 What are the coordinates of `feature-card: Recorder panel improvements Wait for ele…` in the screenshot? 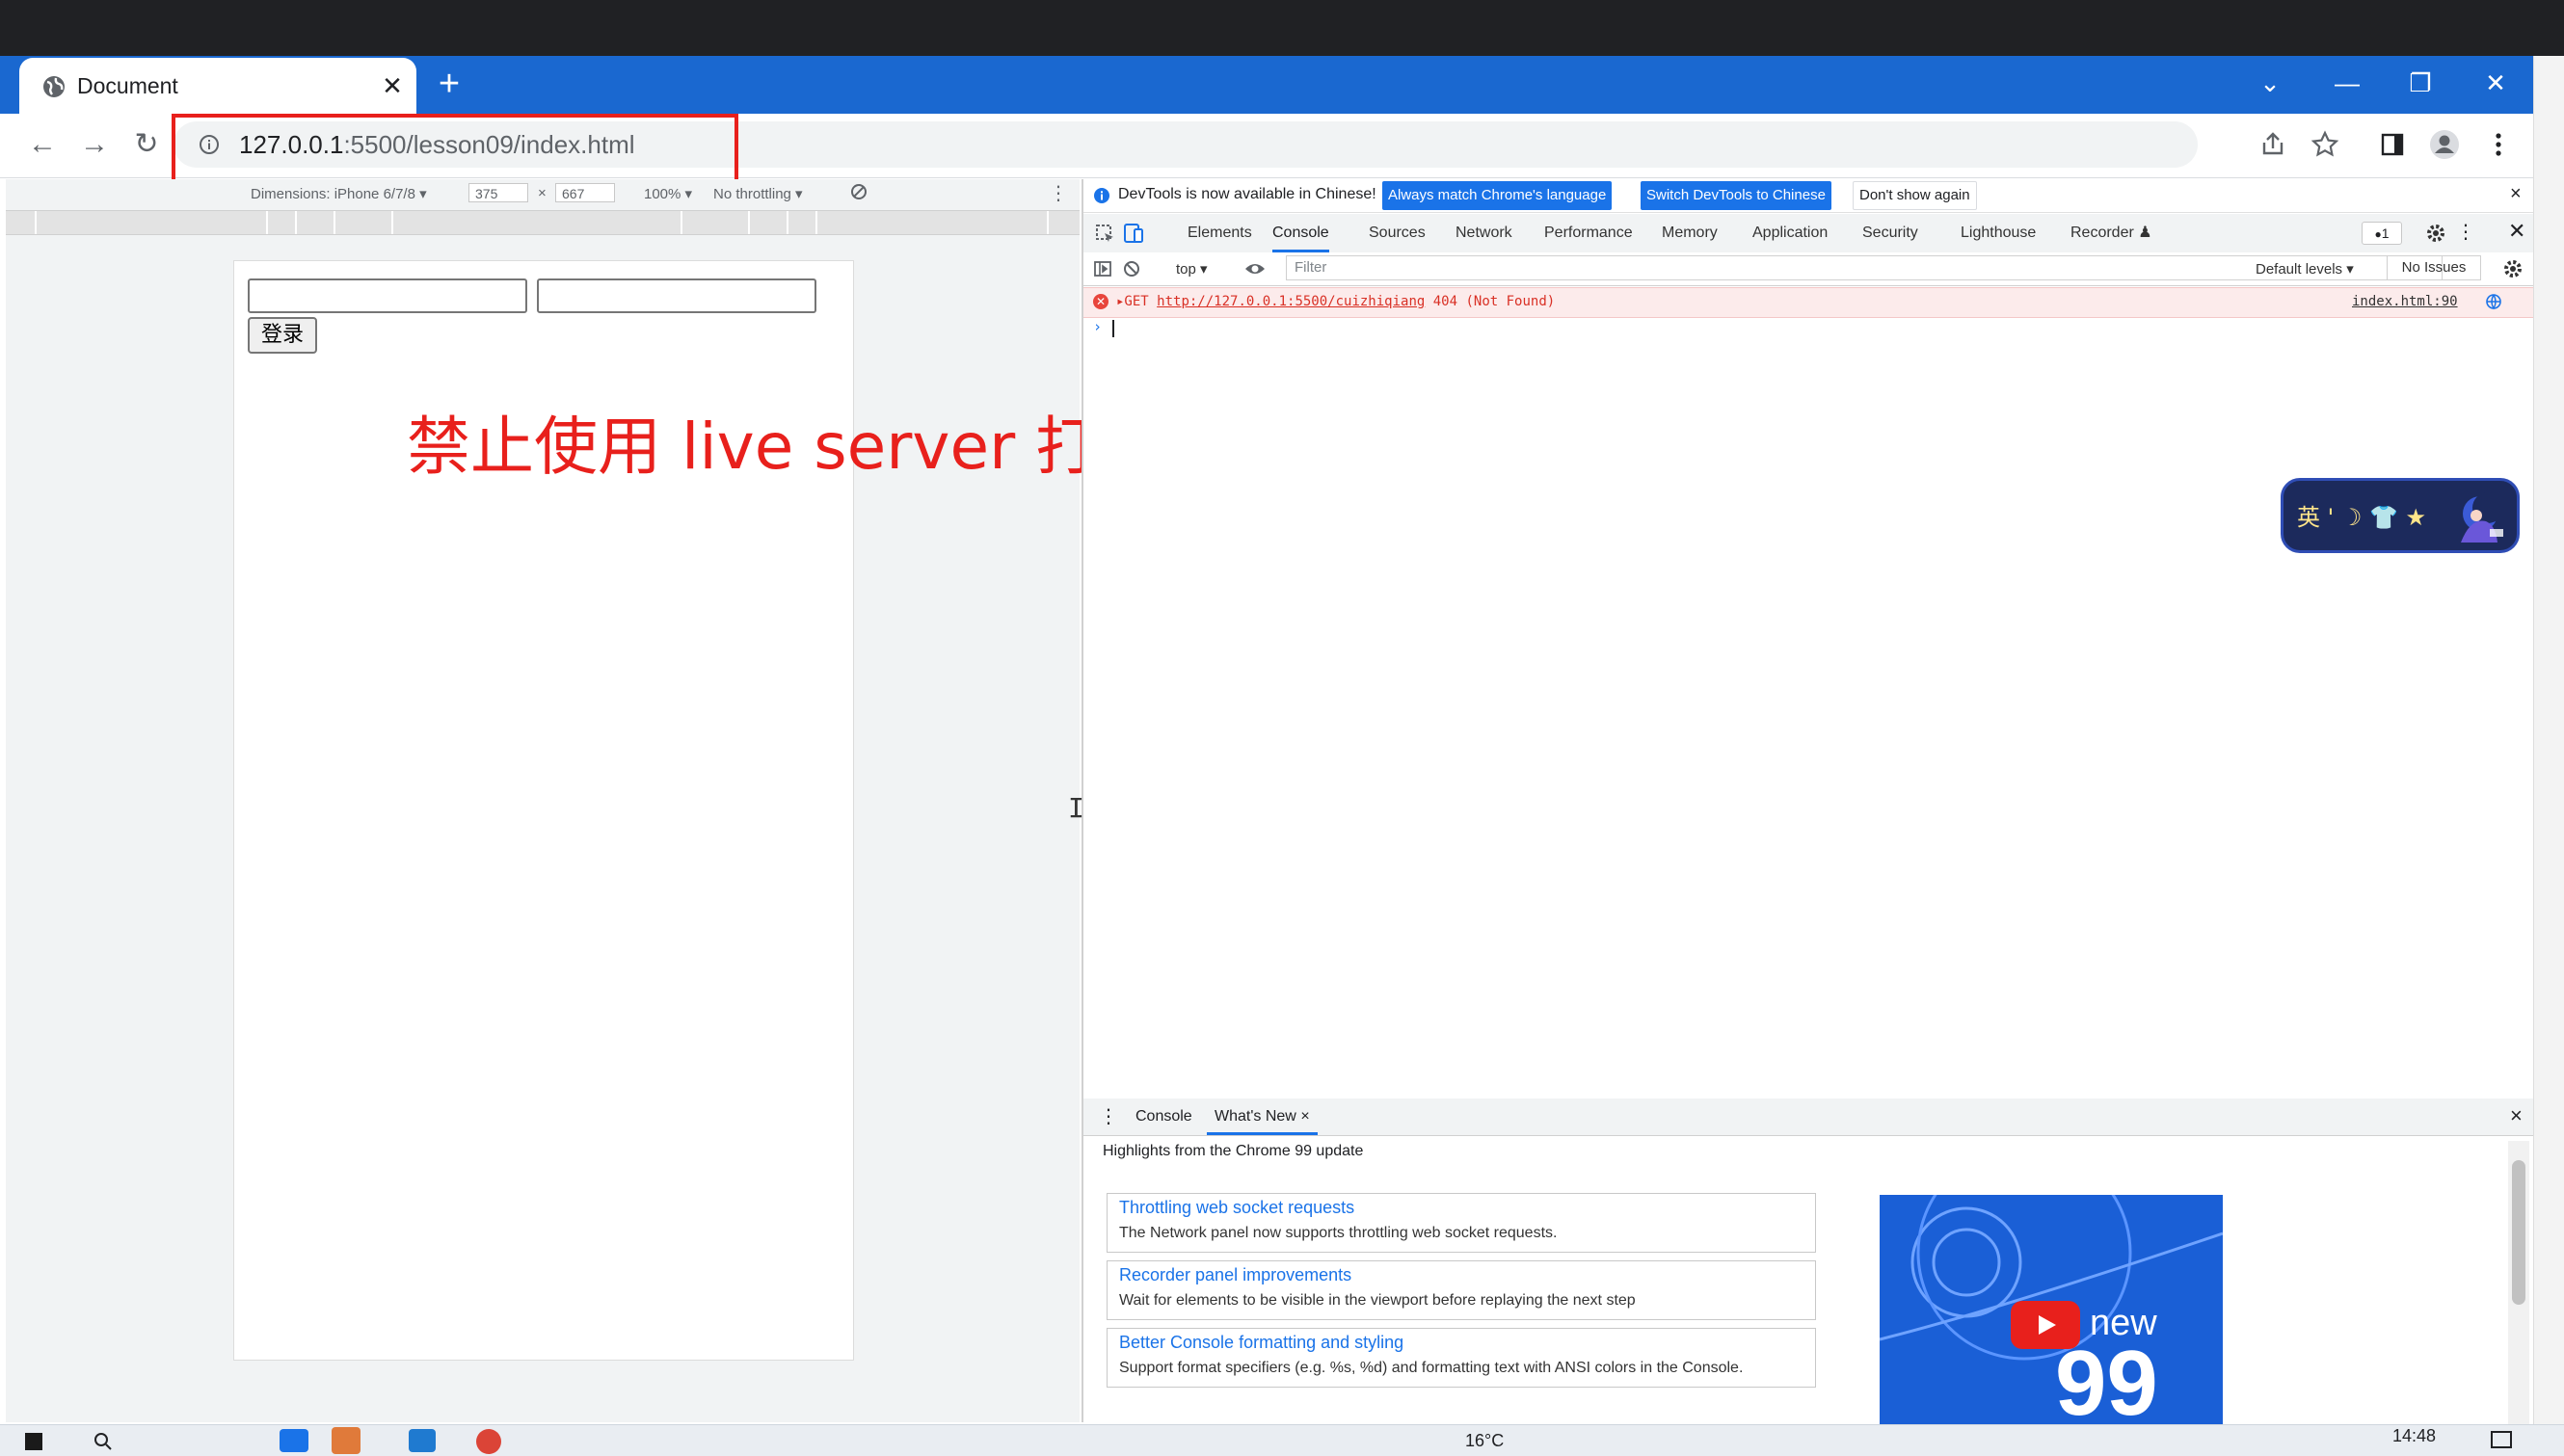 It's located at (1461, 1290).